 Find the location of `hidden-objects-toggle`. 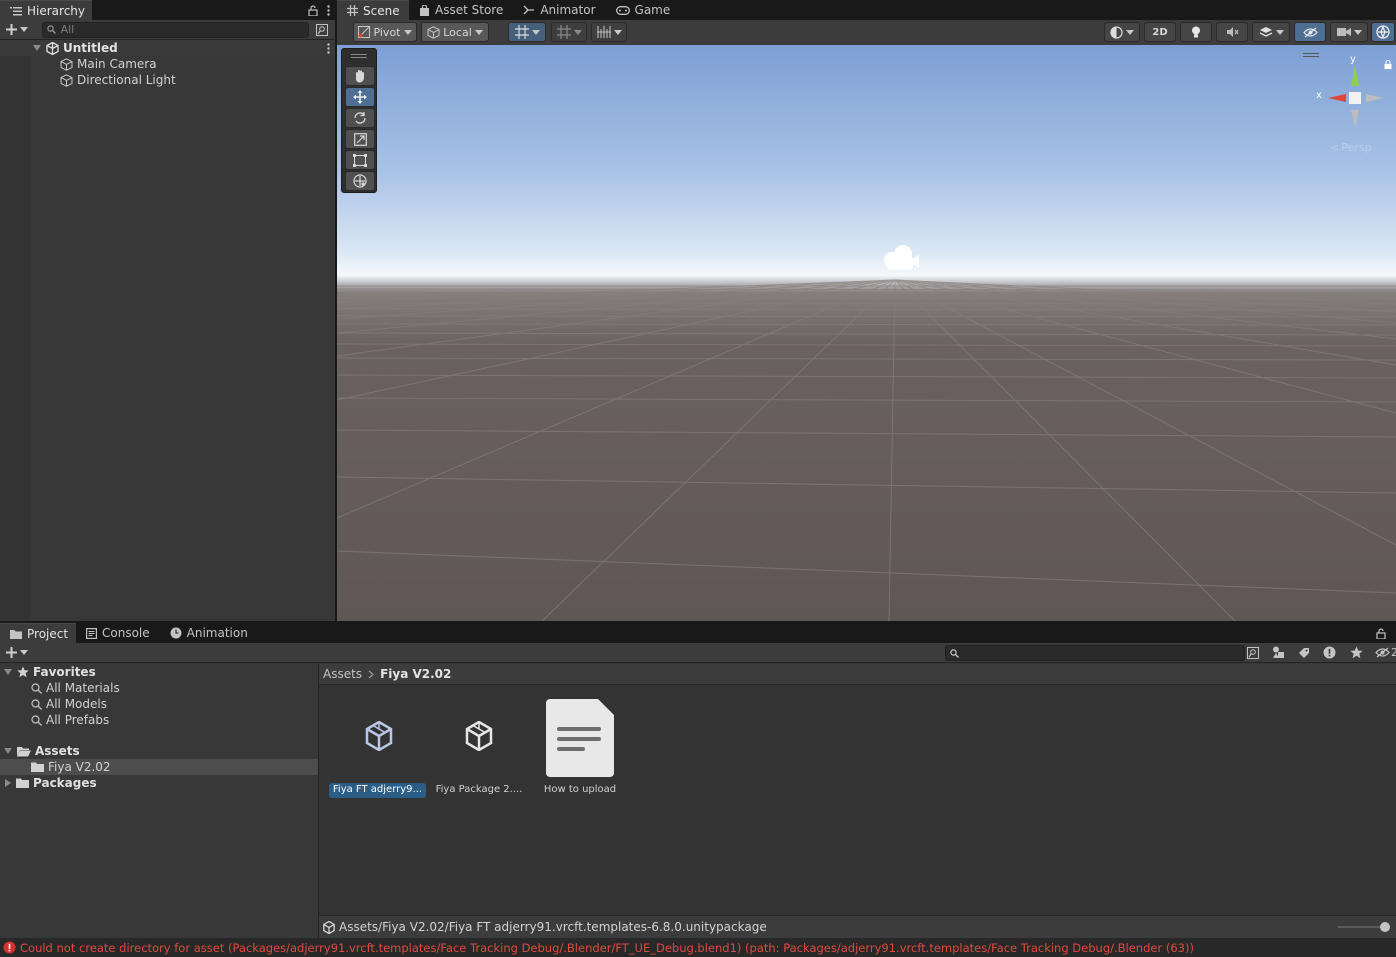

hidden-objects-toggle is located at coordinates (1310, 32).